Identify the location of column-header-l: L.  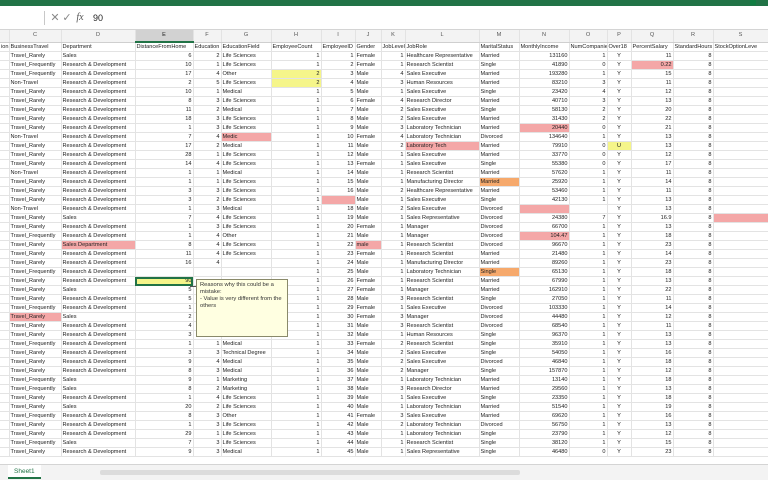
(442, 36).